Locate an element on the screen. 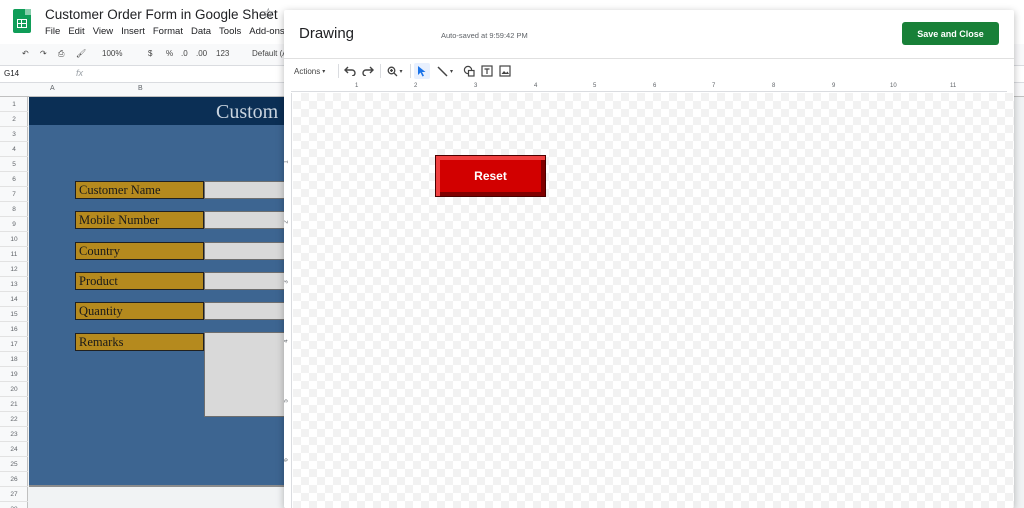 Image resolution: width=1024 pixels, height=508 pixels. row-header: 7 is located at coordinates (14, 194).